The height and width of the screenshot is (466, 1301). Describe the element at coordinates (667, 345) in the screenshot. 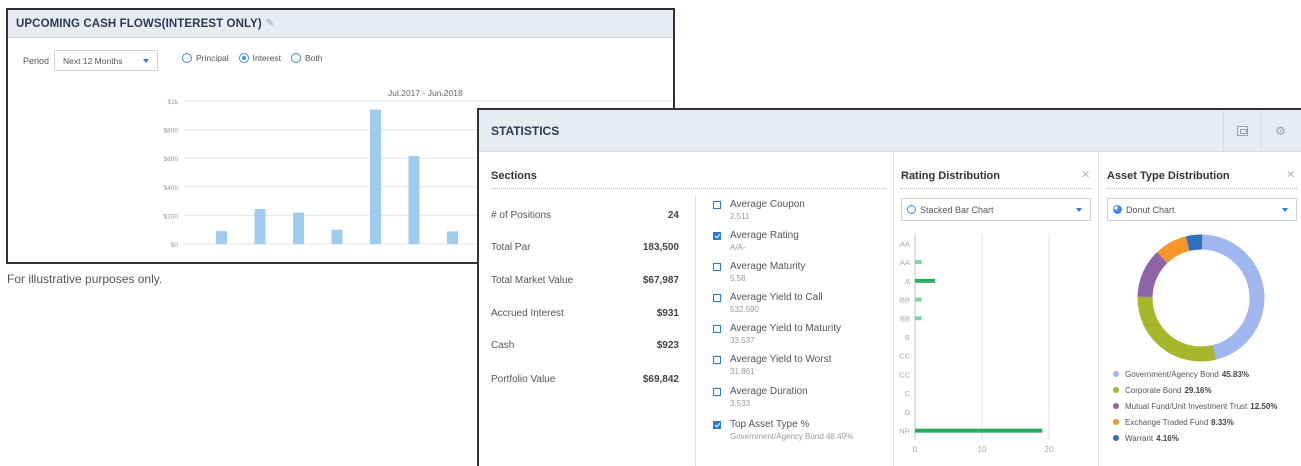

I see `stat-value: $923` at that location.